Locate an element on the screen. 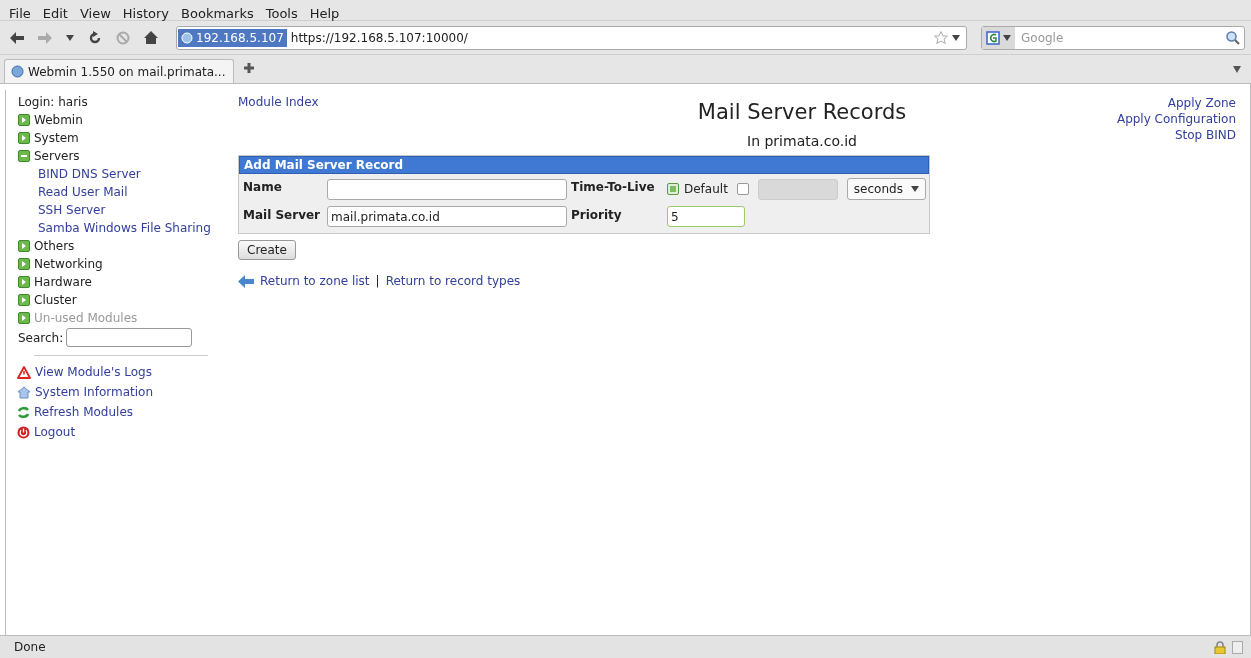 Image resolution: width=1251 pixels, height=658 pixels. module-link: SSH Server is located at coordinates (128, 210).